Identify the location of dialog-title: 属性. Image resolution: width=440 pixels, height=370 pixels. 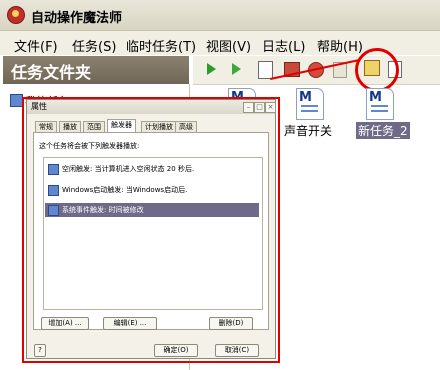
(39, 106).